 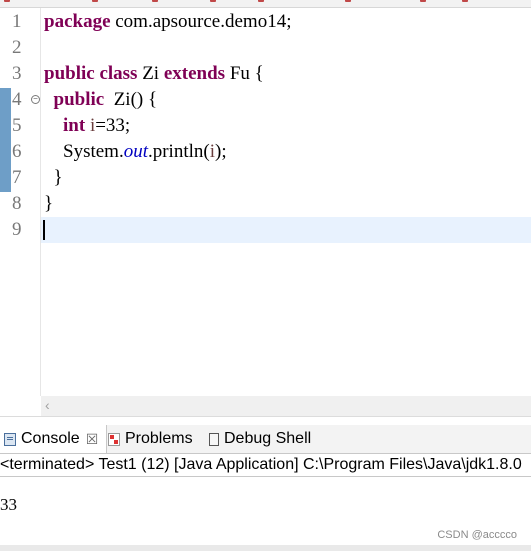 I want to click on line-number: 8, so click(x=17, y=203).